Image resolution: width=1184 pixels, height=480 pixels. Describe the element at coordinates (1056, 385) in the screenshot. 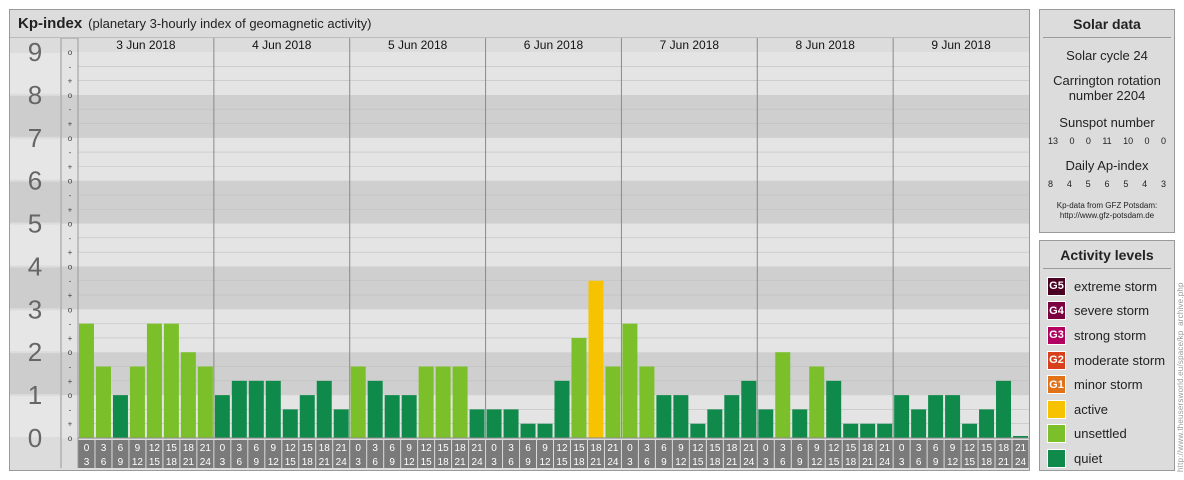

I see `legend-swatch: G1` at that location.